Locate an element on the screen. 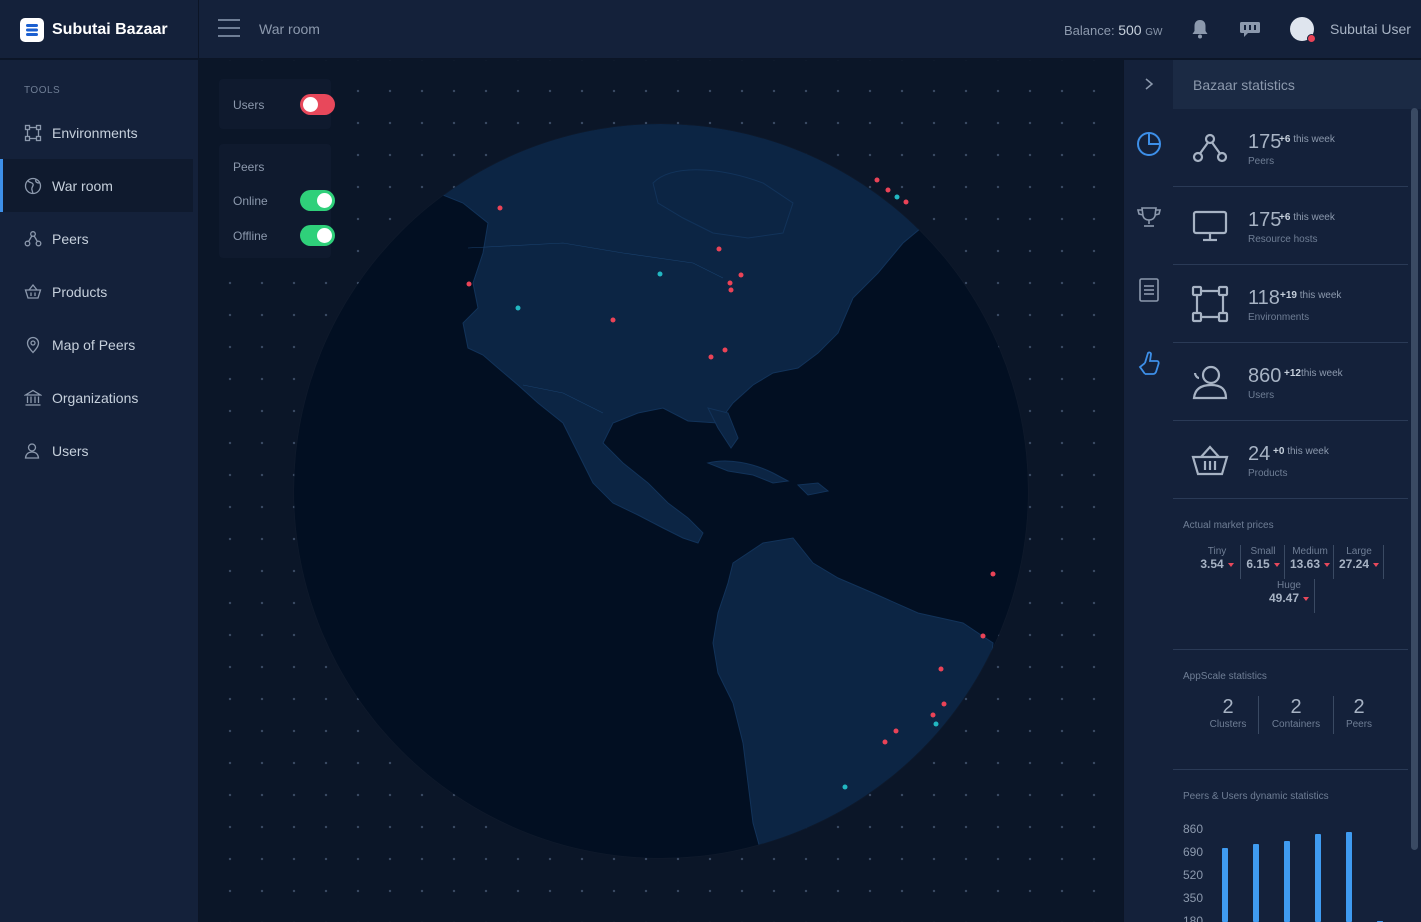 This screenshot has width=1421, height=922. stat-delta: +6 this week is located at coordinates (1307, 139).